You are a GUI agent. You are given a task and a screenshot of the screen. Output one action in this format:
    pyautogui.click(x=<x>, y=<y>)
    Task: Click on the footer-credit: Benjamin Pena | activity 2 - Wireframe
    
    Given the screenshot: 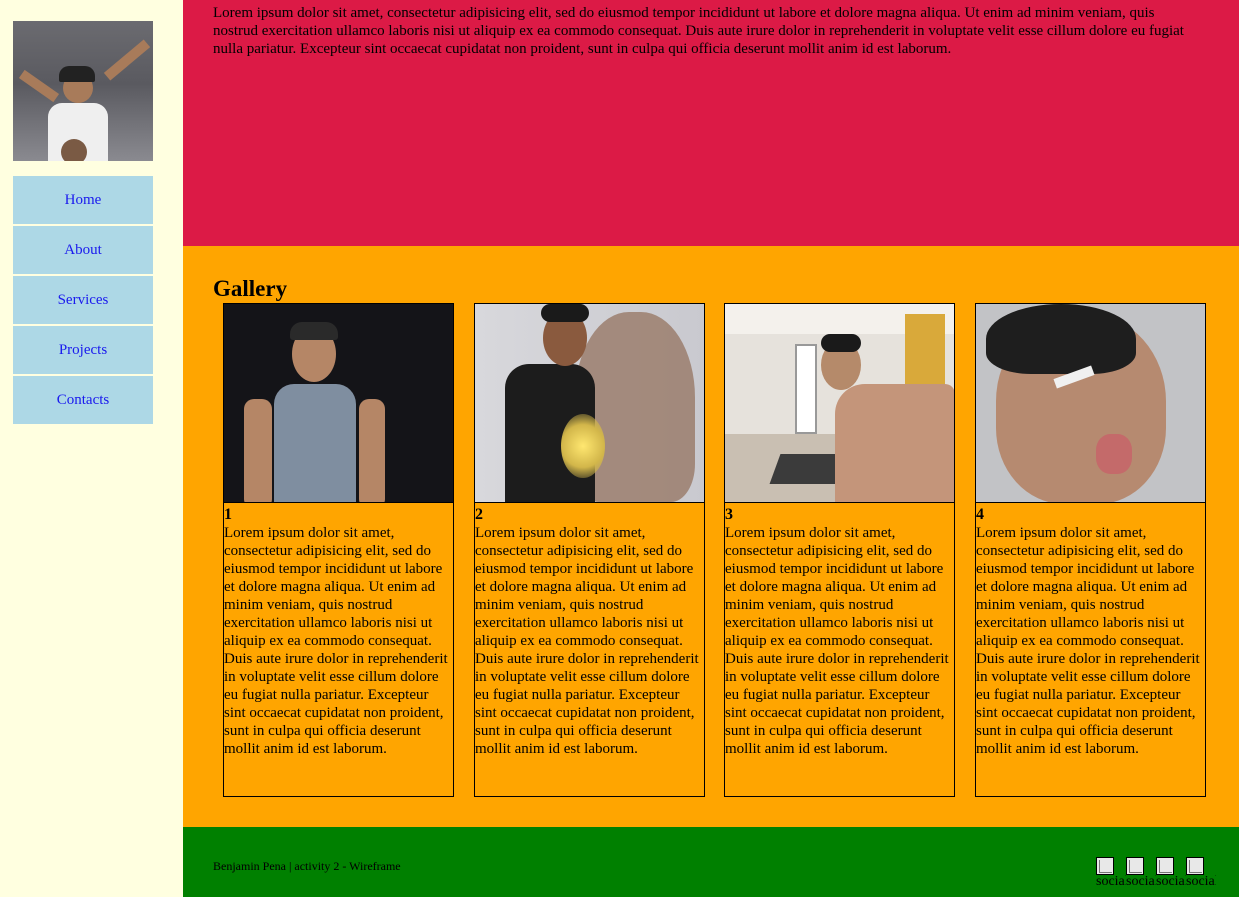 What is the action you would take?
    pyautogui.click(x=307, y=866)
    